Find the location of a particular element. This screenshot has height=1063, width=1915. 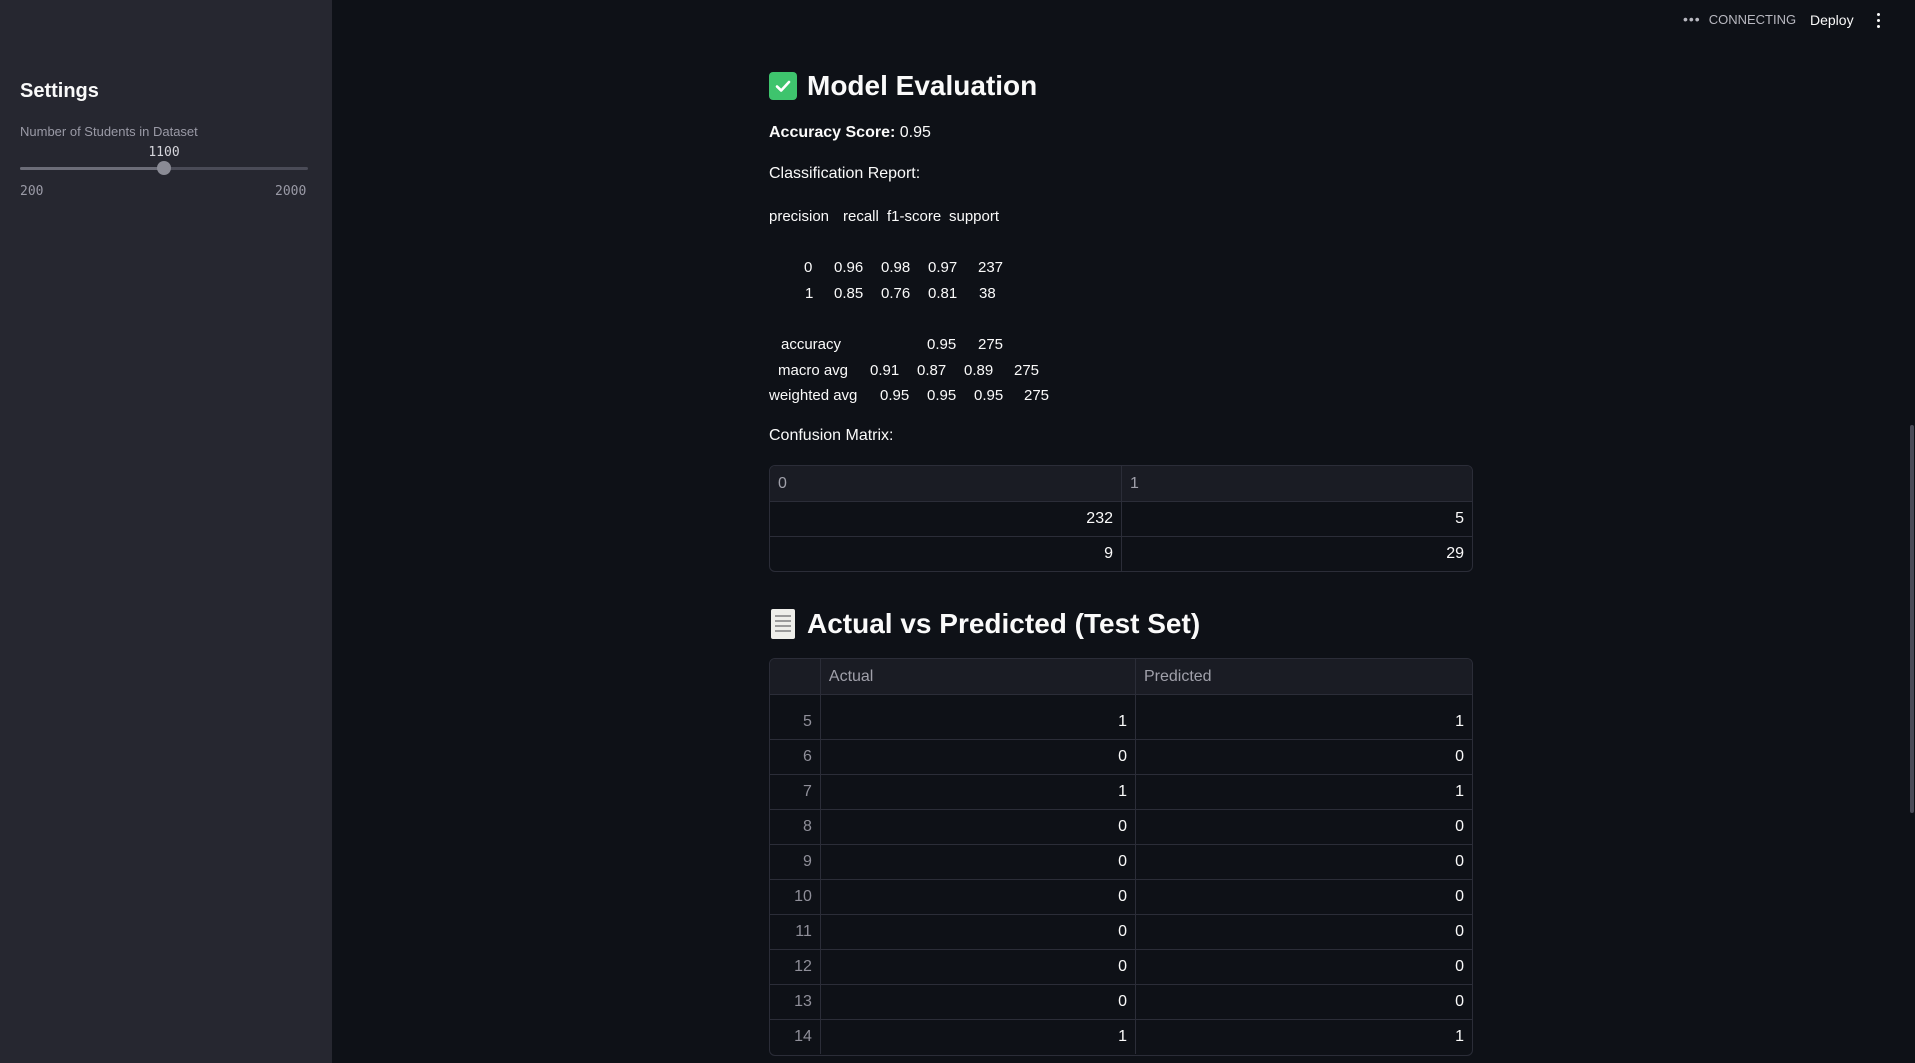

column-header-actual: Actual is located at coordinates (977, 676).